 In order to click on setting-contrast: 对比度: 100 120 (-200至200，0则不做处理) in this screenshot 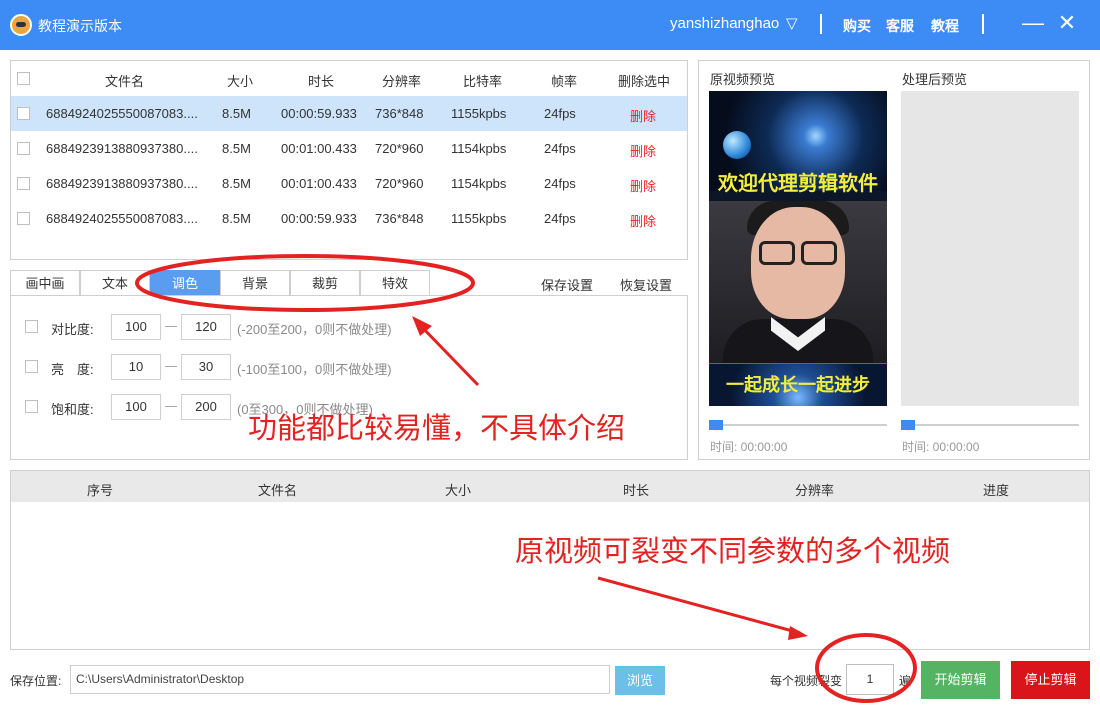, I will do `click(325, 327)`.